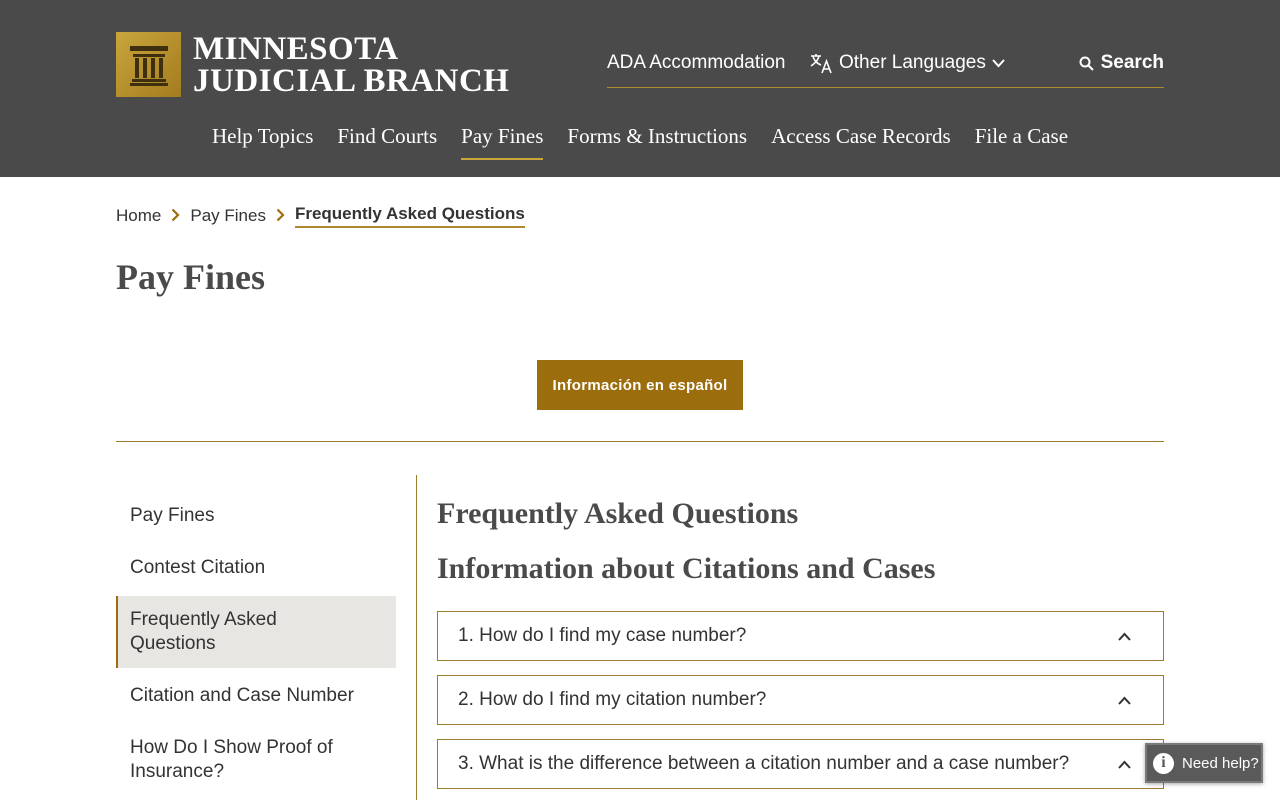  I want to click on spanish-info-button: Información en español, so click(640, 385).